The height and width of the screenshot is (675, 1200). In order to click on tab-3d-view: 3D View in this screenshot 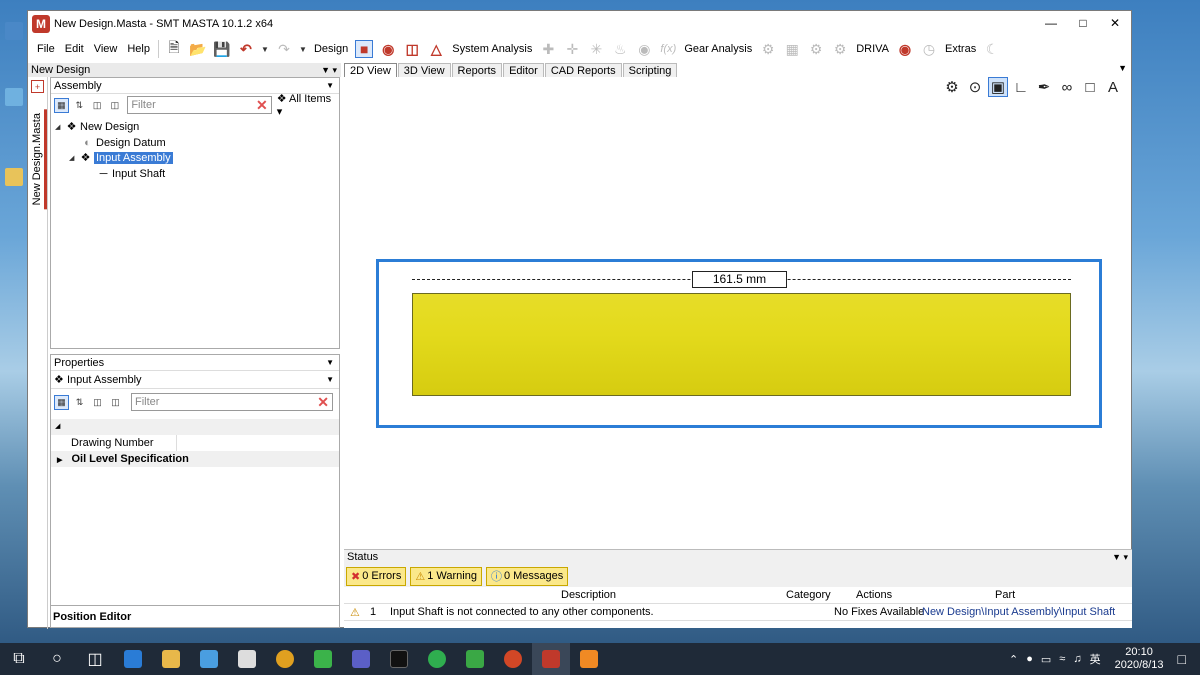, I will do `click(424, 70)`.